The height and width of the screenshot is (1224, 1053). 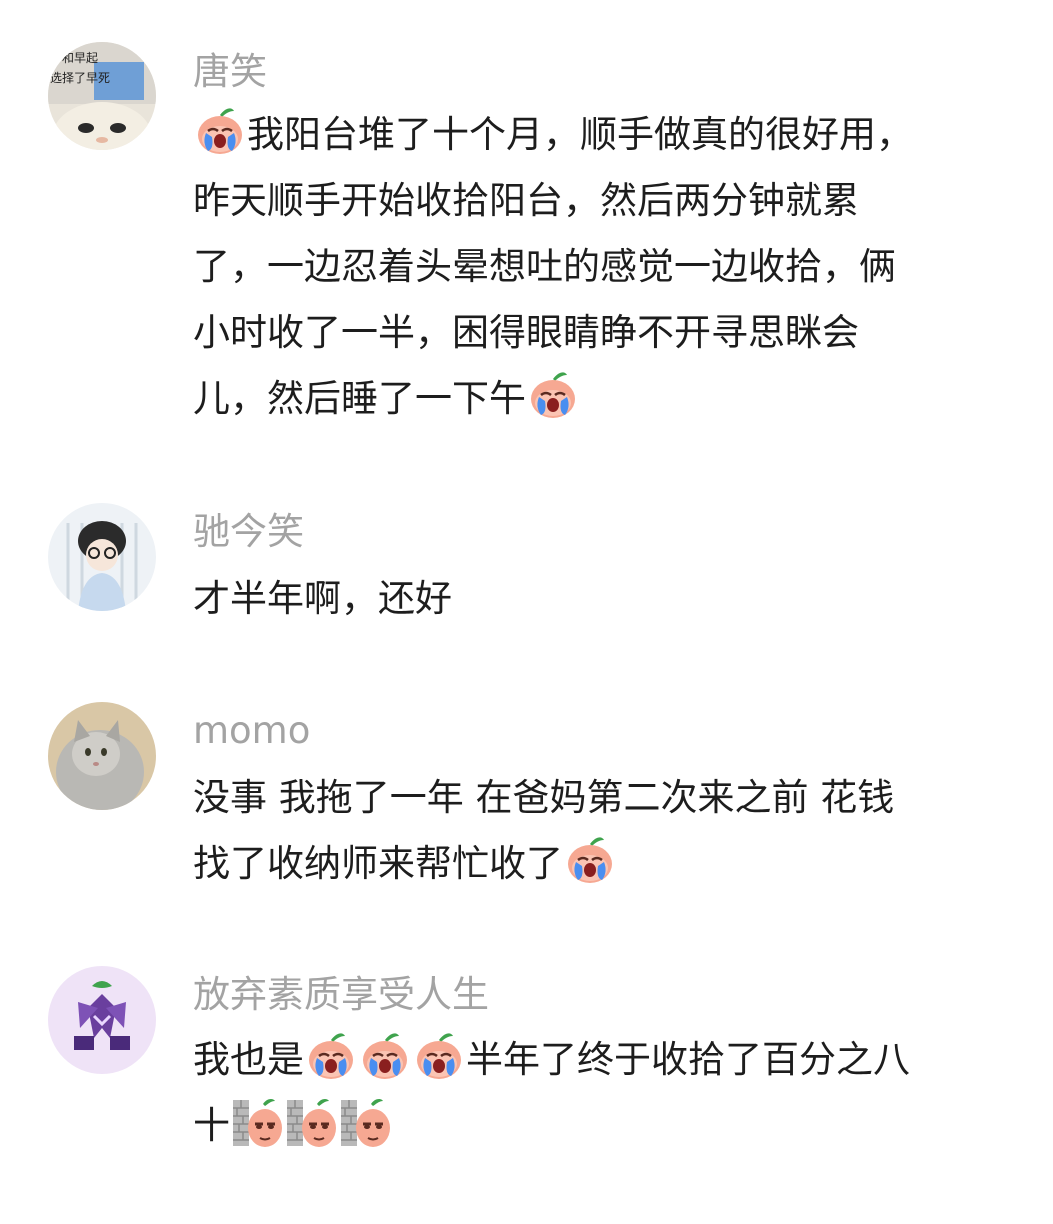 I want to click on comment-text-segment: 我阳台堆了十个月，顺手做真的很好用，, so click(x=580, y=134).